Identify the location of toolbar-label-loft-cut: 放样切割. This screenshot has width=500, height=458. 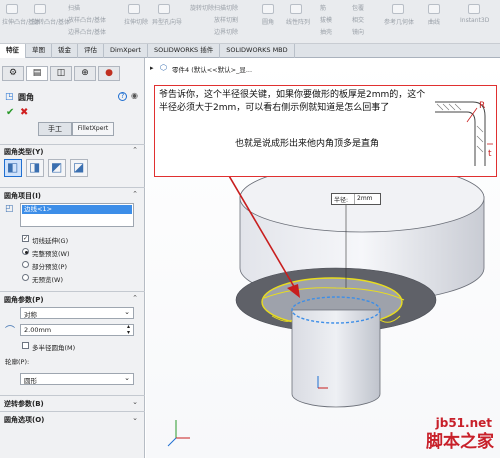
(226, 19).